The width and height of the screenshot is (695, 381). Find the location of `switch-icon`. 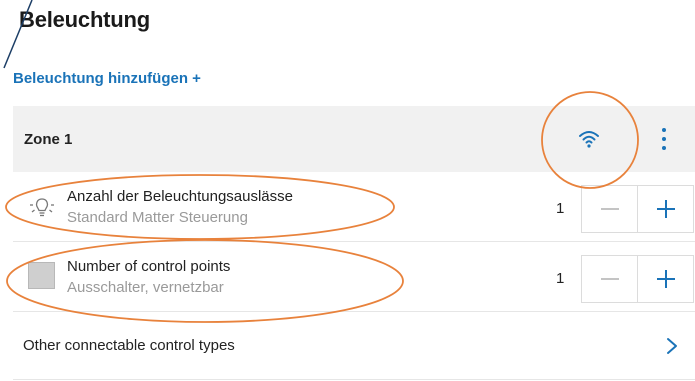

switch-icon is located at coordinates (41, 275).